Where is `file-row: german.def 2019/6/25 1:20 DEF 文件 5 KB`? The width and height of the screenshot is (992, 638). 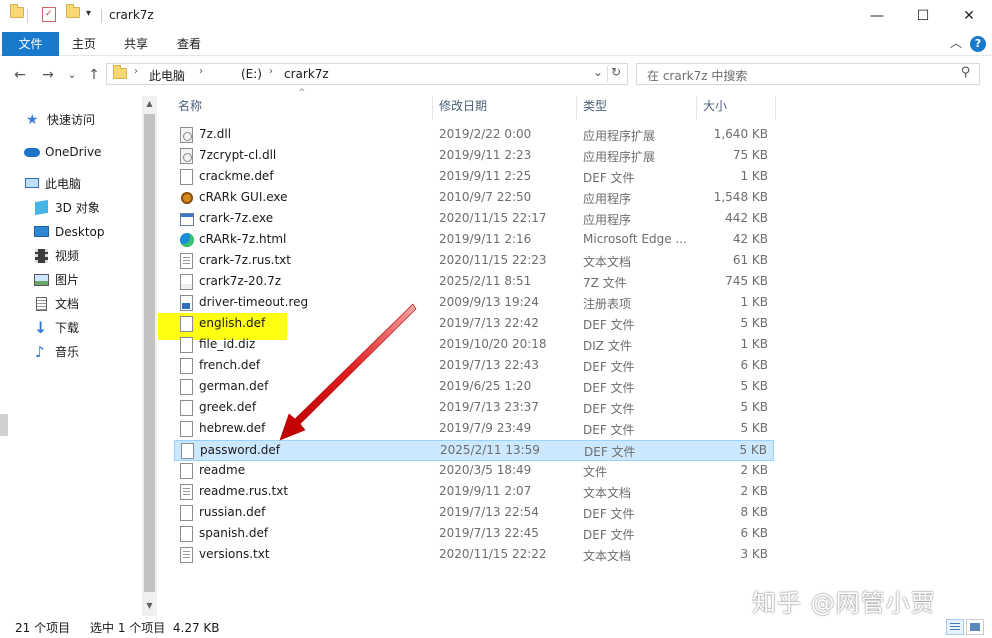 file-row: german.def 2019/6/25 1:20 DEF 文件 5 KB is located at coordinates (474, 387).